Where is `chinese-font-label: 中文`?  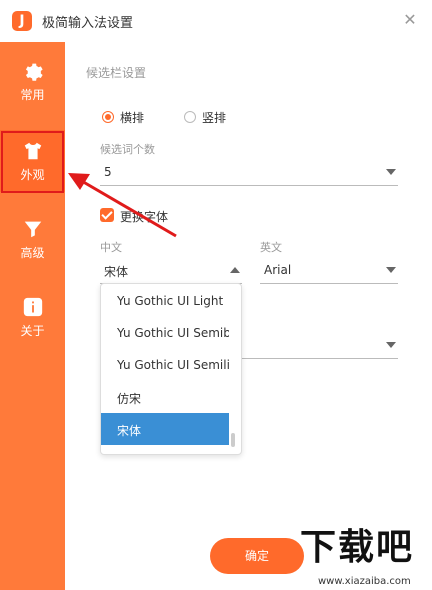
chinese-font-label: 中文 is located at coordinates (111, 247).